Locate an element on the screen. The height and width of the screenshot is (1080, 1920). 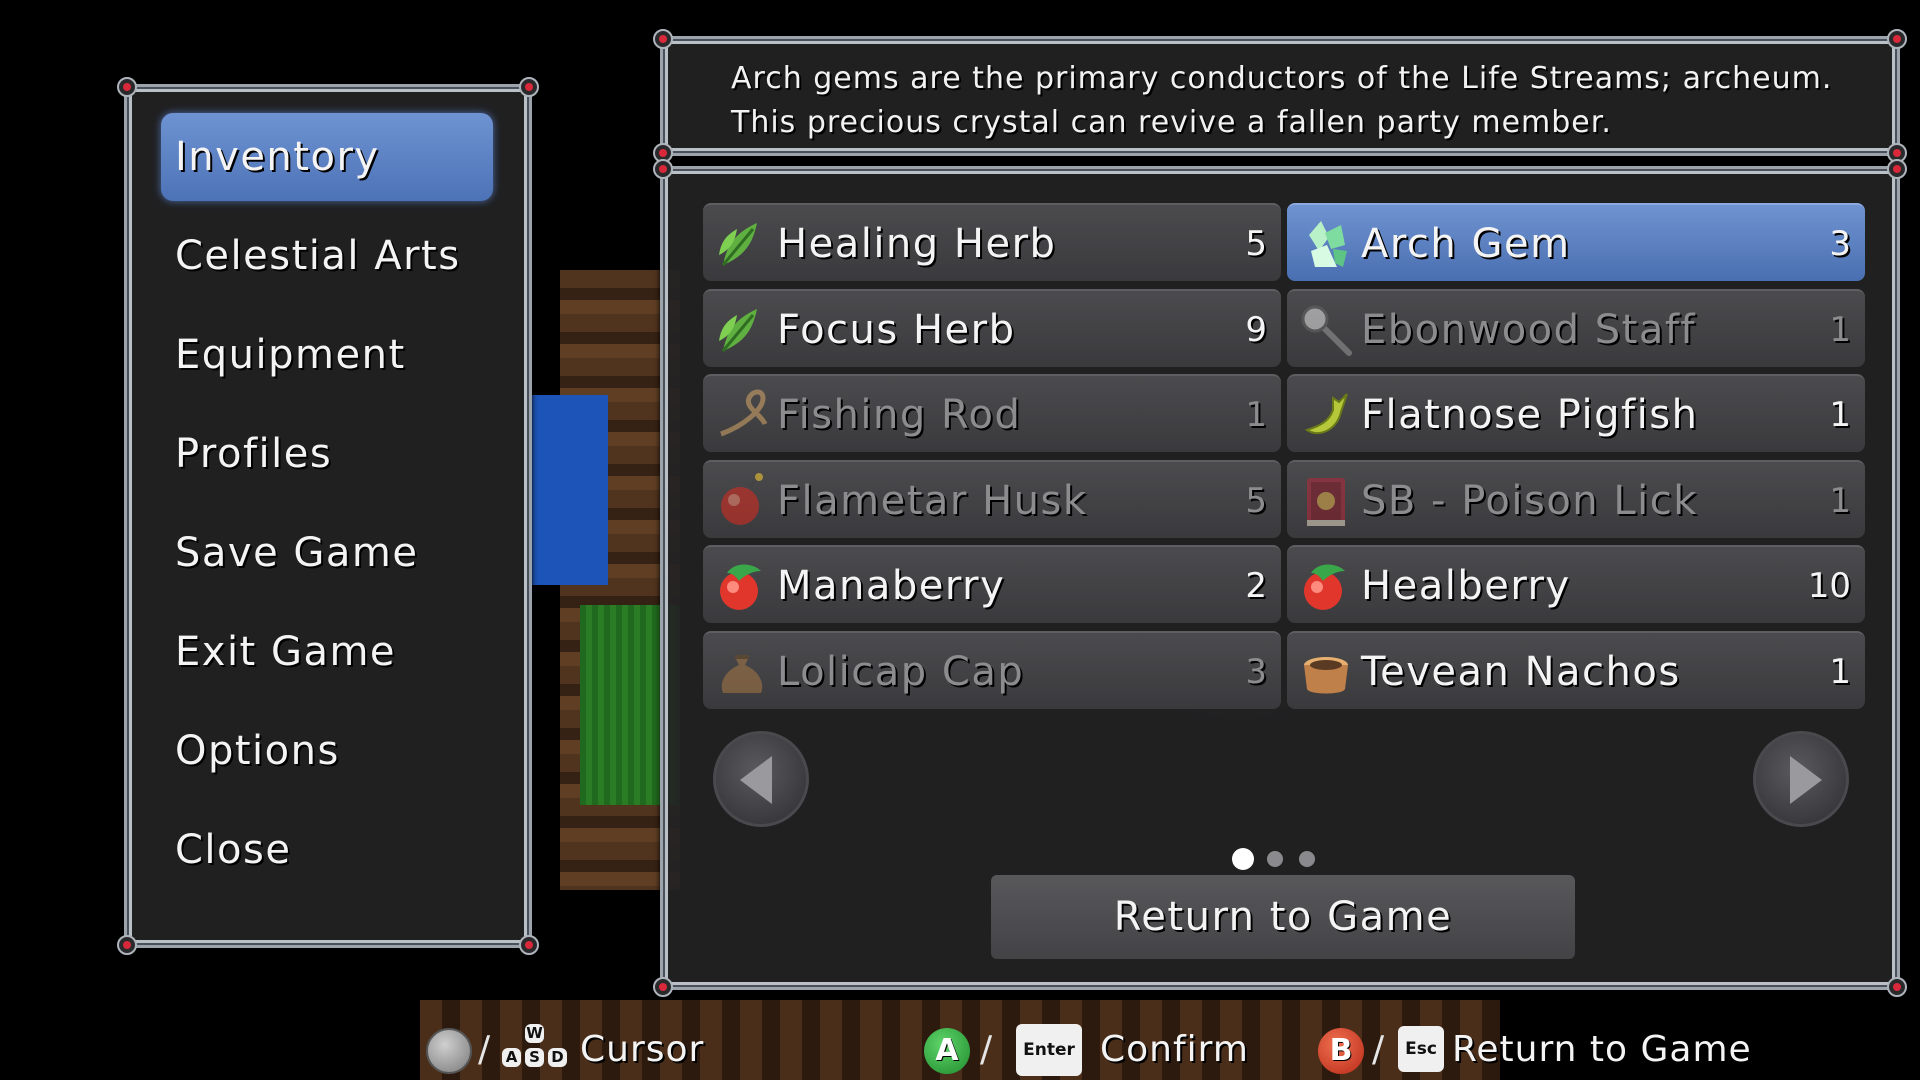
inventory-slot: Ebonwood Staff 1 is located at coordinates (1576, 327).